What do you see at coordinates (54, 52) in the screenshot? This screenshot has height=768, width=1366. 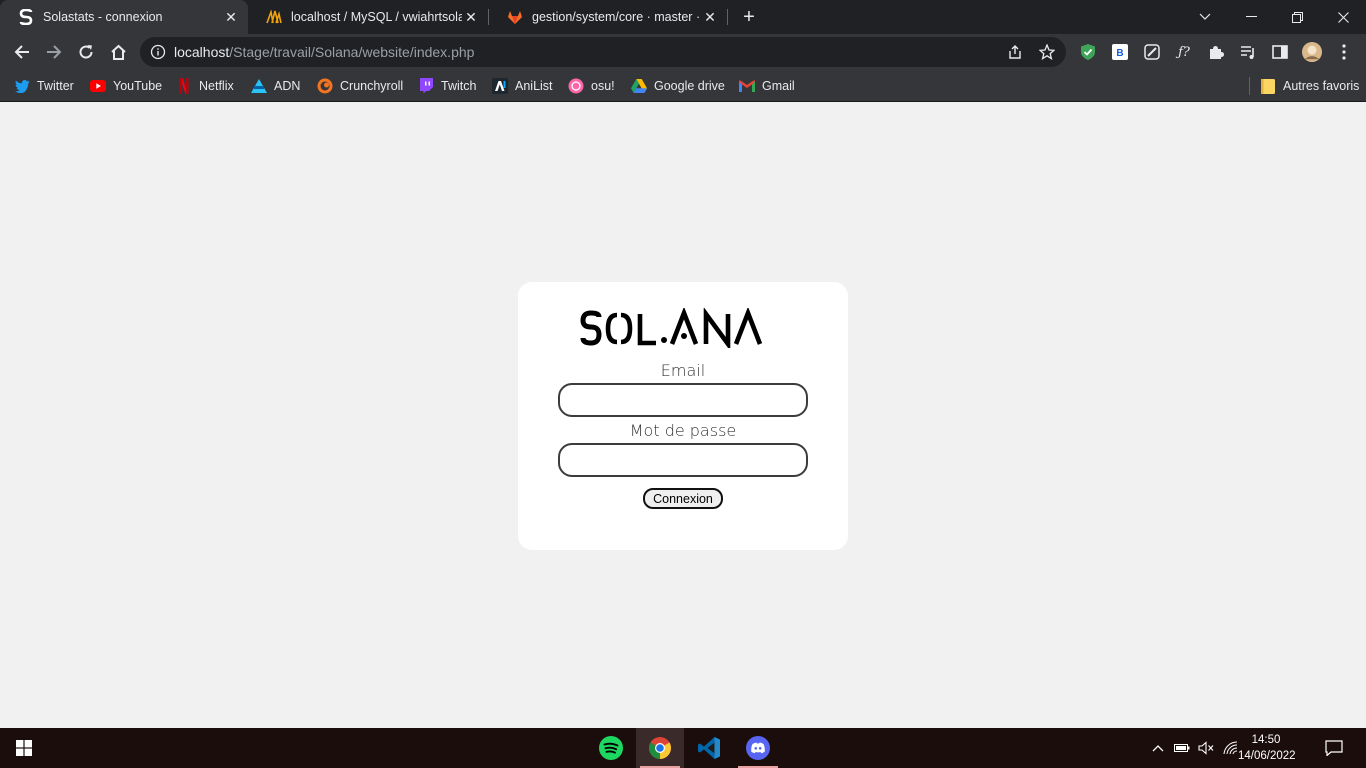 I see `forward-button` at bounding box center [54, 52].